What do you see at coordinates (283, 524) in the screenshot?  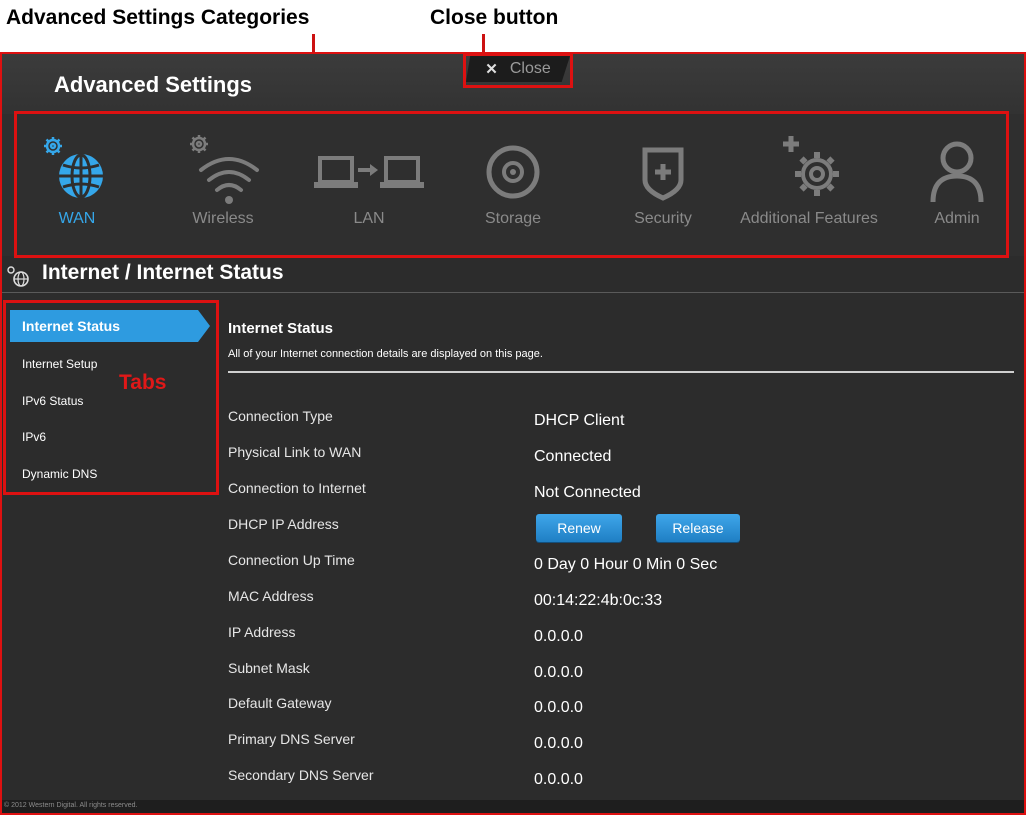 I see `row-label: DHCP IP Address` at bounding box center [283, 524].